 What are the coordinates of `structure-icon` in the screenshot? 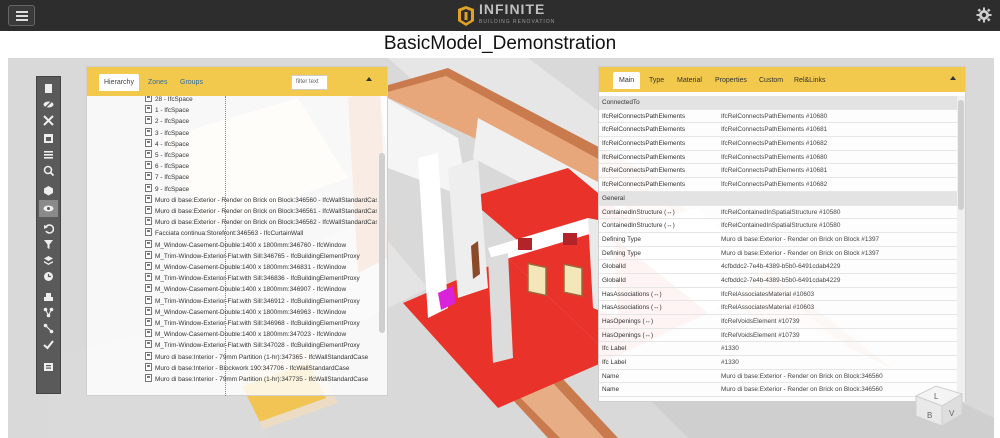 It's located at (48, 296).